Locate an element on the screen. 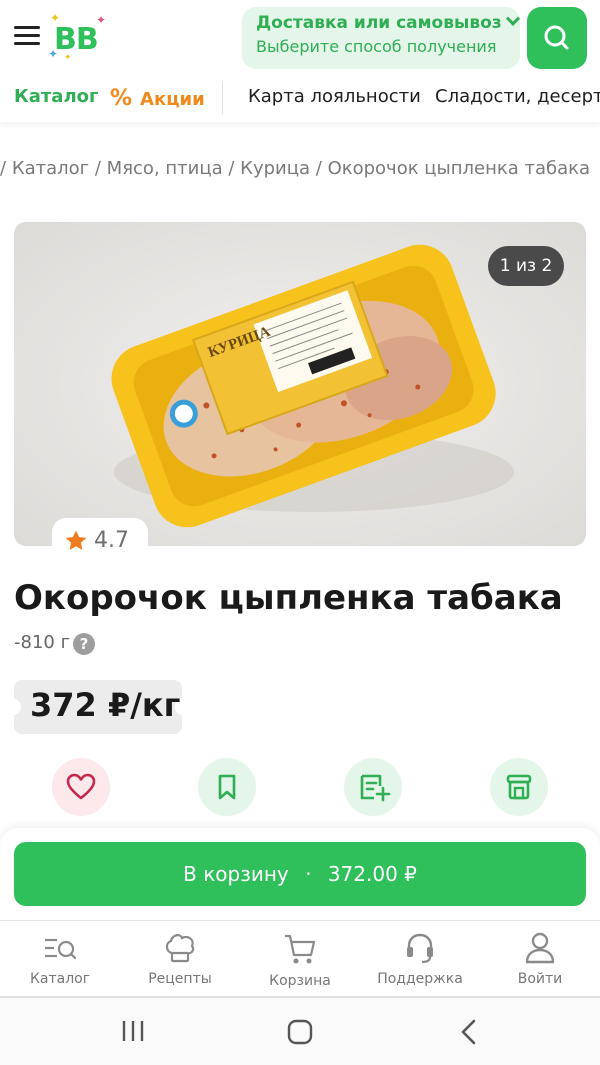 Image resolution: width=600 pixels, height=1065 pixels. product-weight: -810 г is located at coordinates (42, 642).